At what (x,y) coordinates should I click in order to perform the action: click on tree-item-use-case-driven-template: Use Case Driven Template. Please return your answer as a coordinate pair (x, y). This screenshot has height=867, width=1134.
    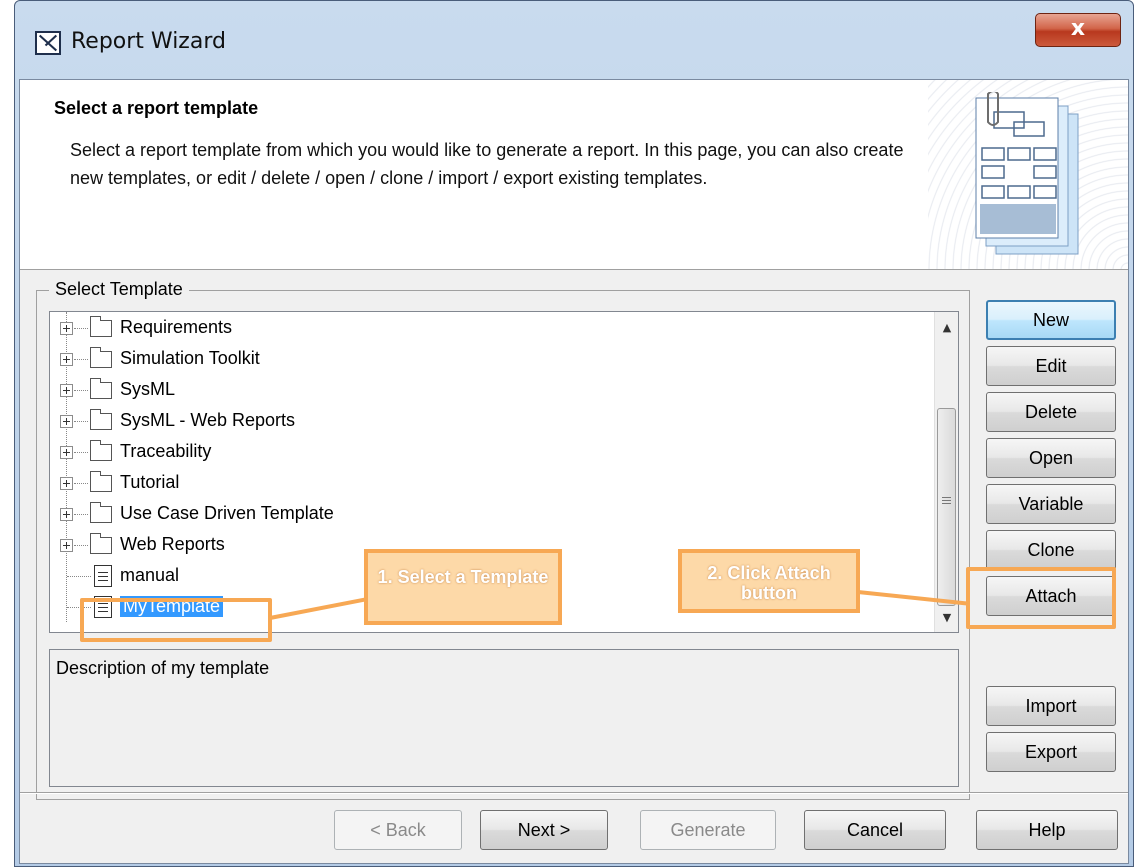
    Looking at the image, I should click on (490, 515).